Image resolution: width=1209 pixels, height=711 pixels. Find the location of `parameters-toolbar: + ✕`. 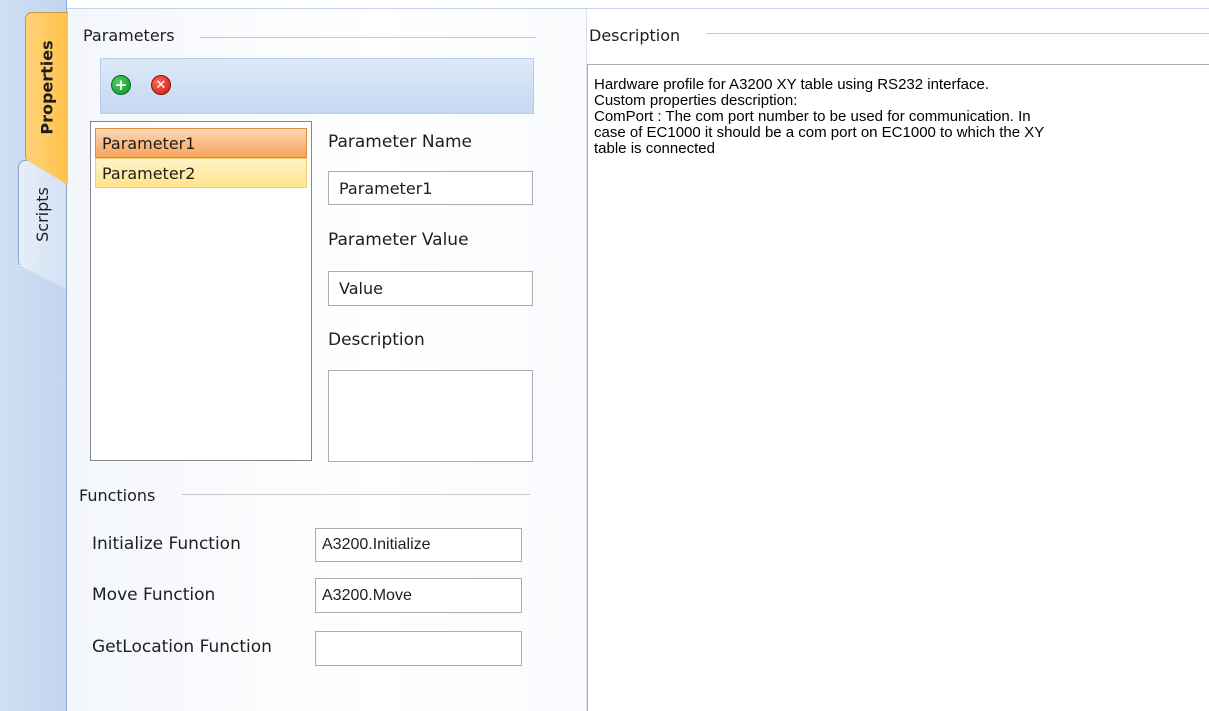

parameters-toolbar: + ✕ is located at coordinates (317, 86).